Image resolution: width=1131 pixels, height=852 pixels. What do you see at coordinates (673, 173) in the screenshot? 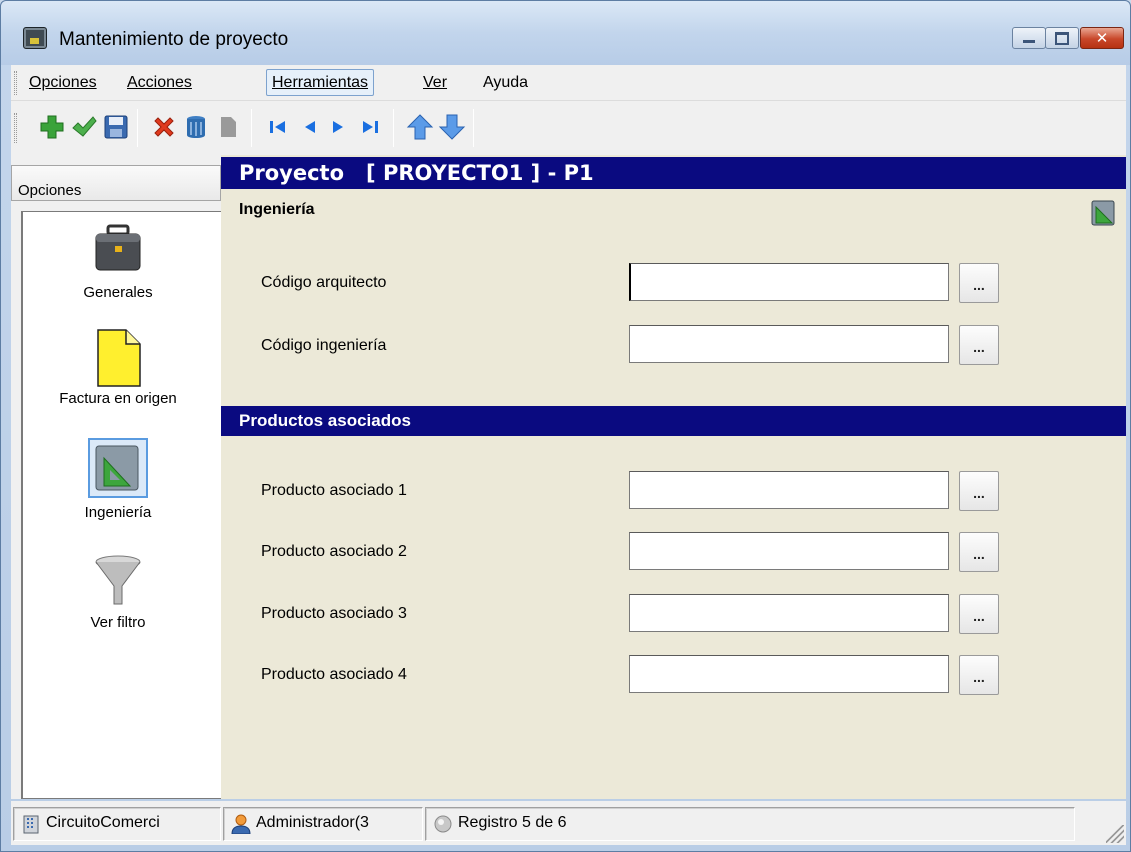
I see `project-header: Proyecto [ PROYECTO1 ] - P1` at bounding box center [673, 173].